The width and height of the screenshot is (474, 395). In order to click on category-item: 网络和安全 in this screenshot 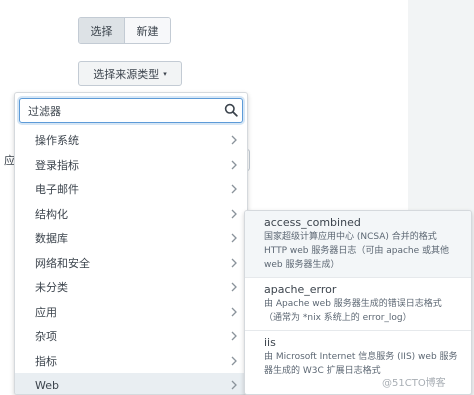, I will do `click(131, 263)`.